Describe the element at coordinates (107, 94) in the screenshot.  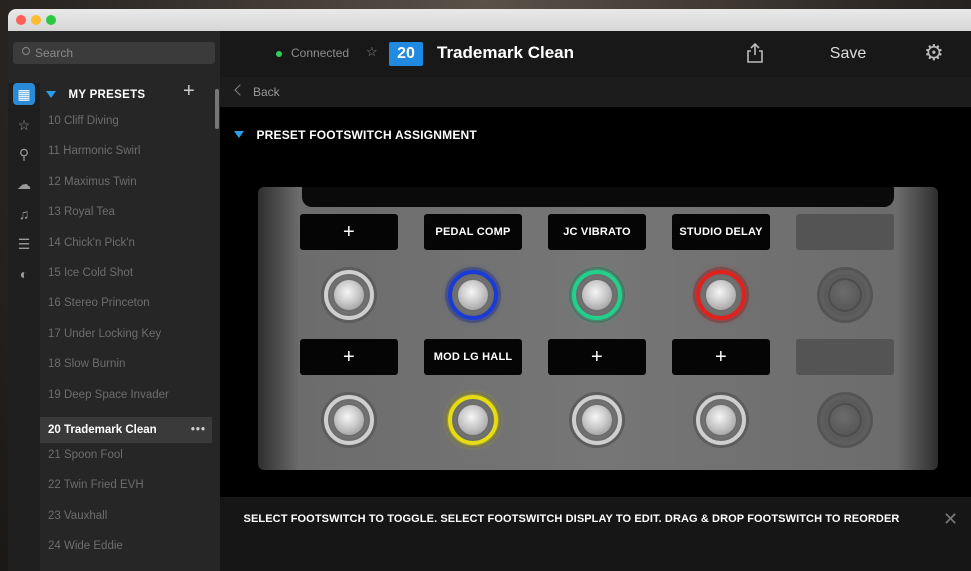
I see `presets-section-title: MY PRESETS` at that location.